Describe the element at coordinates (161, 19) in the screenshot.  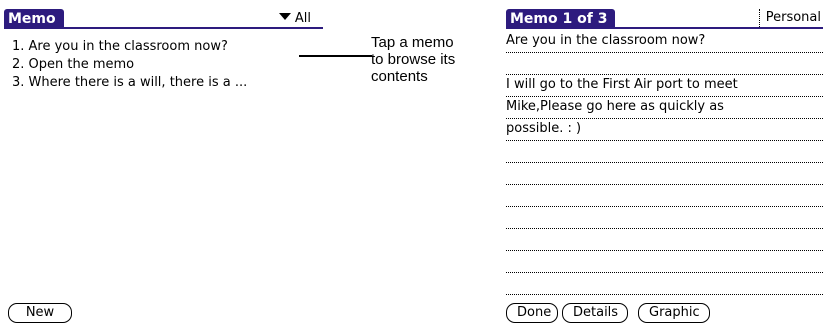
I see `title-bar: Memo All` at that location.